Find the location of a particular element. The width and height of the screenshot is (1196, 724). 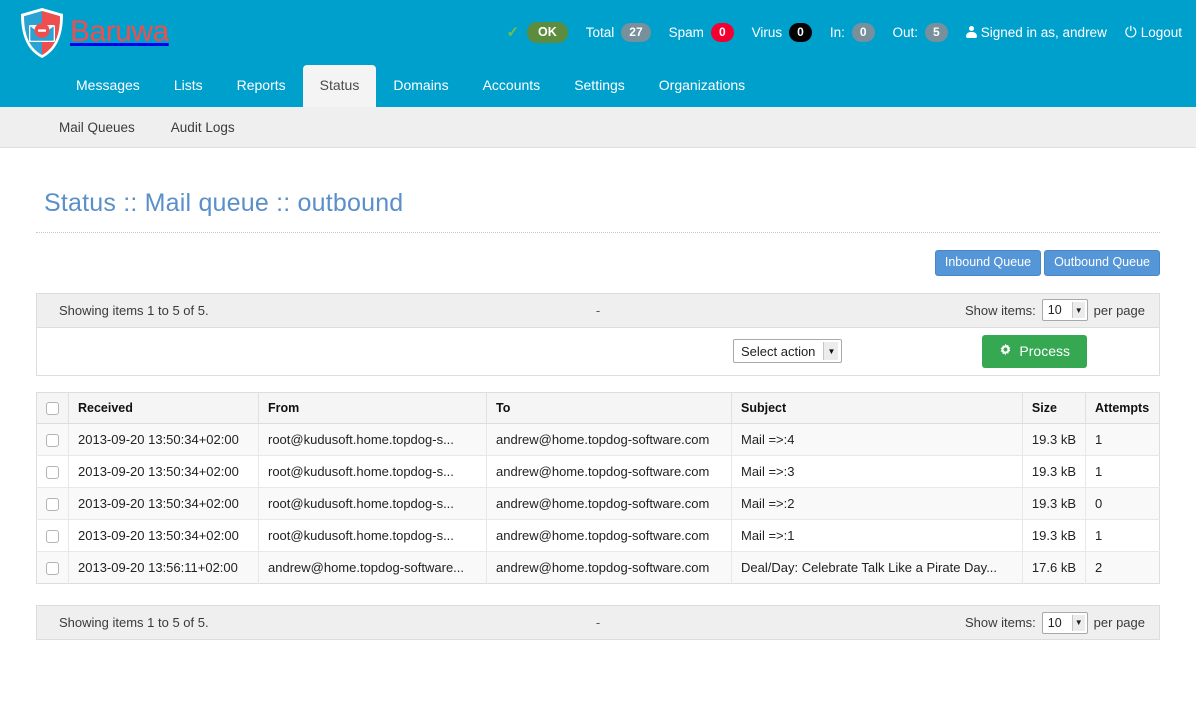

nav-item-lists: Lists is located at coordinates (188, 86).